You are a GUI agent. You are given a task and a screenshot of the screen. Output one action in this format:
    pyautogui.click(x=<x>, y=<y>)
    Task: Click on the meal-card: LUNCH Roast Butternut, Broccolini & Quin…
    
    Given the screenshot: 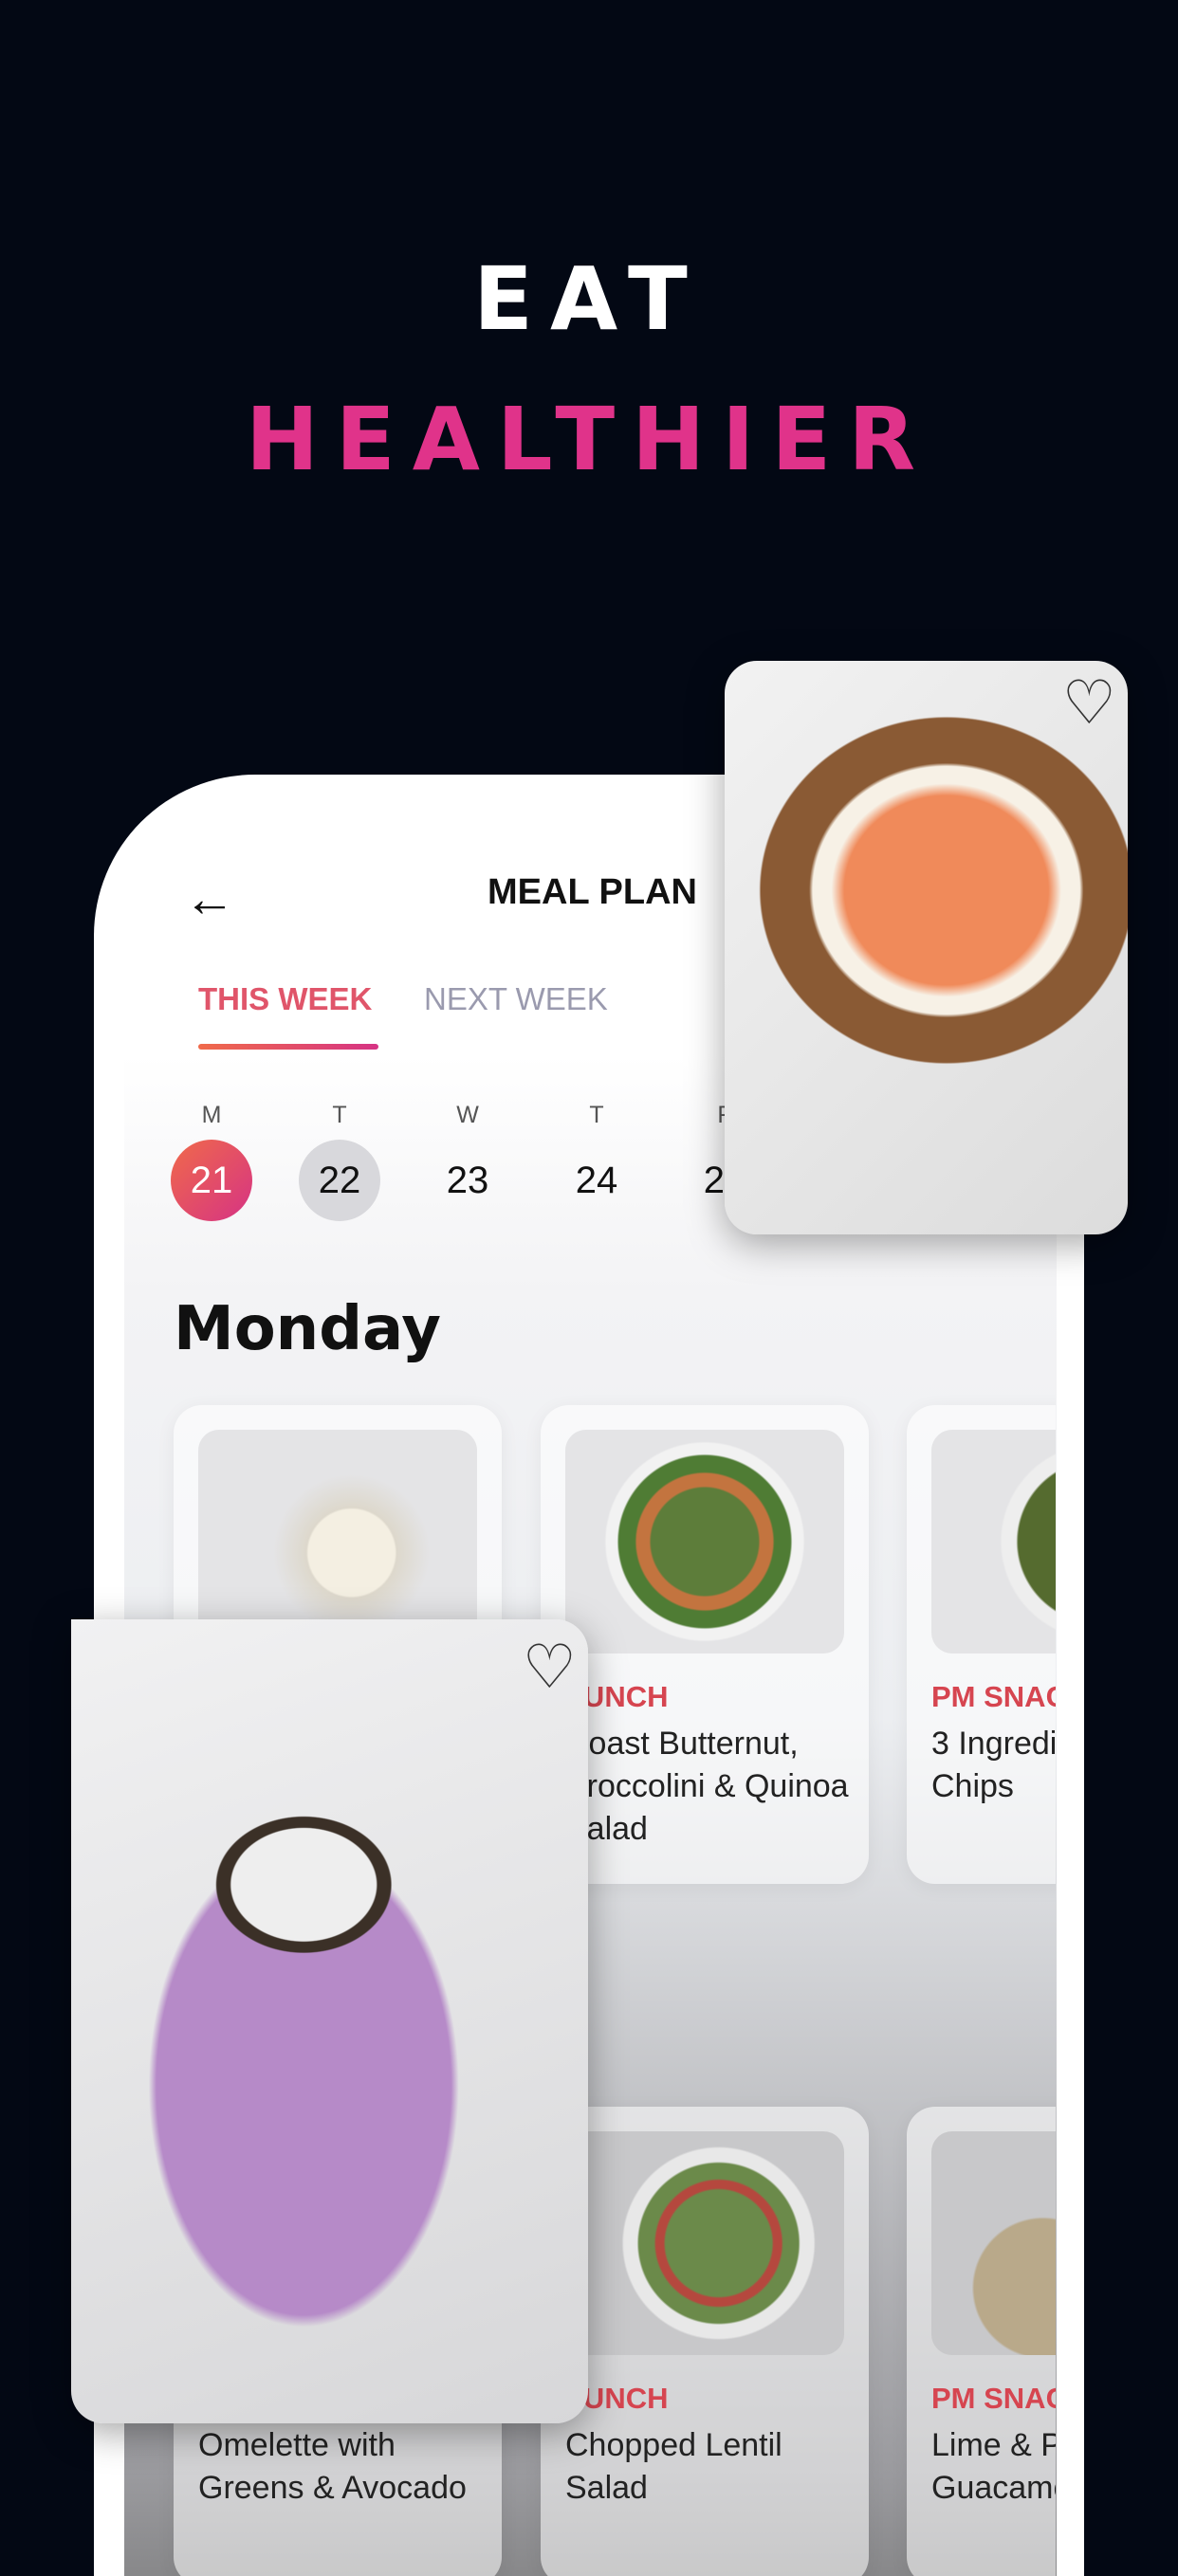 What is the action you would take?
    pyautogui.click(x=705, y=1644)
    